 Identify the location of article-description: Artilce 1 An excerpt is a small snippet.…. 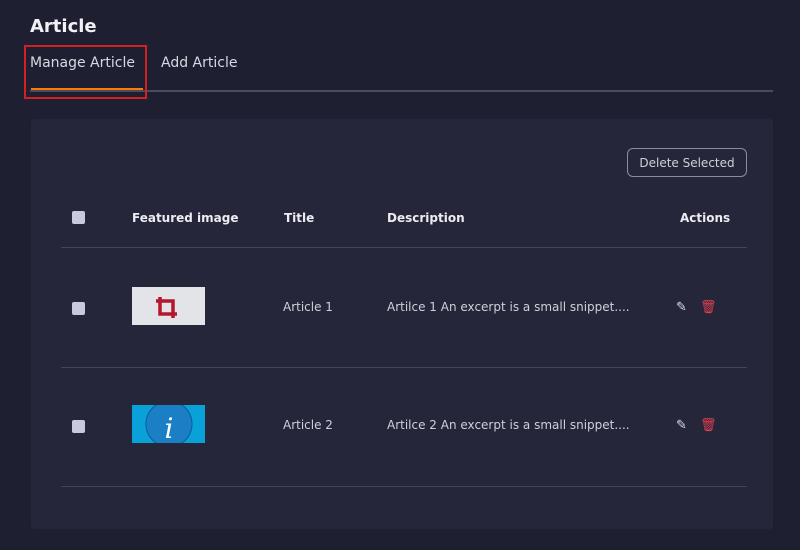
(508, 307).